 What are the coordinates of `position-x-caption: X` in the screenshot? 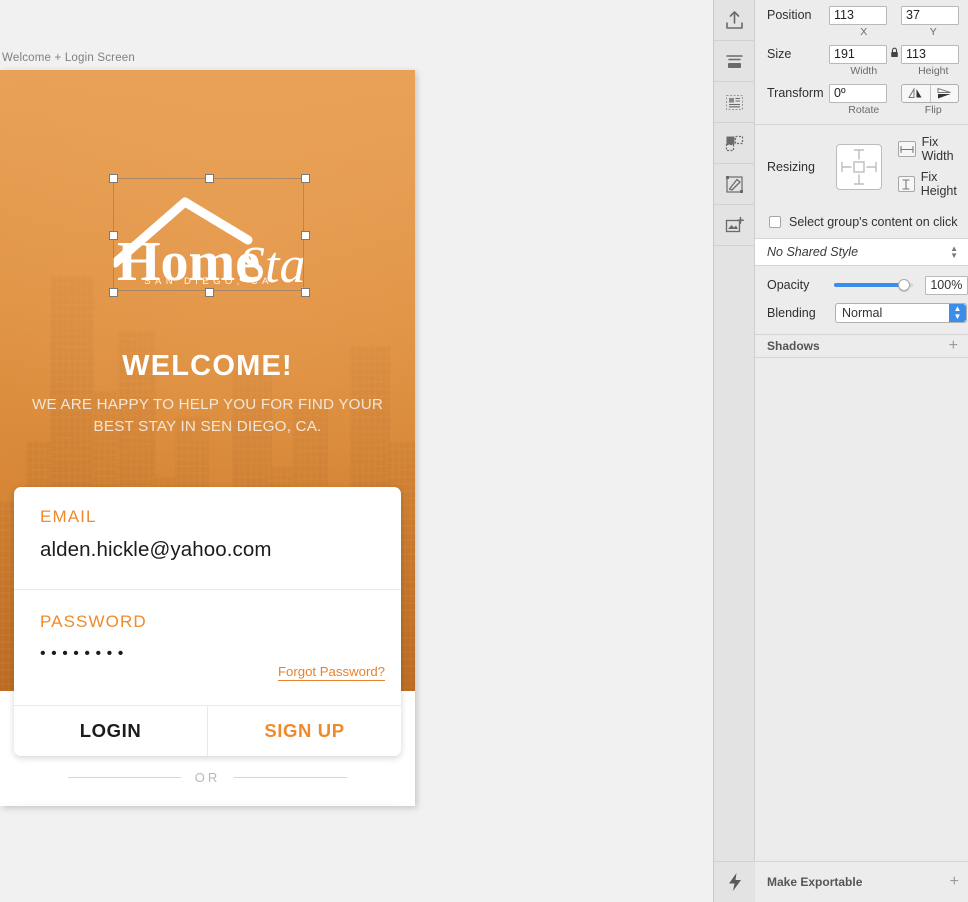 It's located at (864, 32).